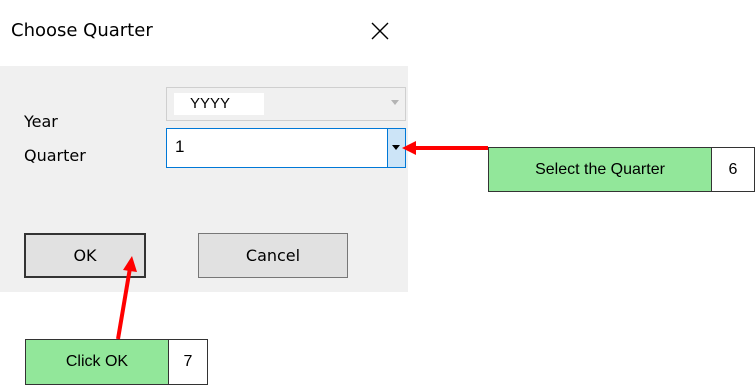 This screenshot has height=385, width=755. I want to click on callout-step-number: 6, so click(733, 169).